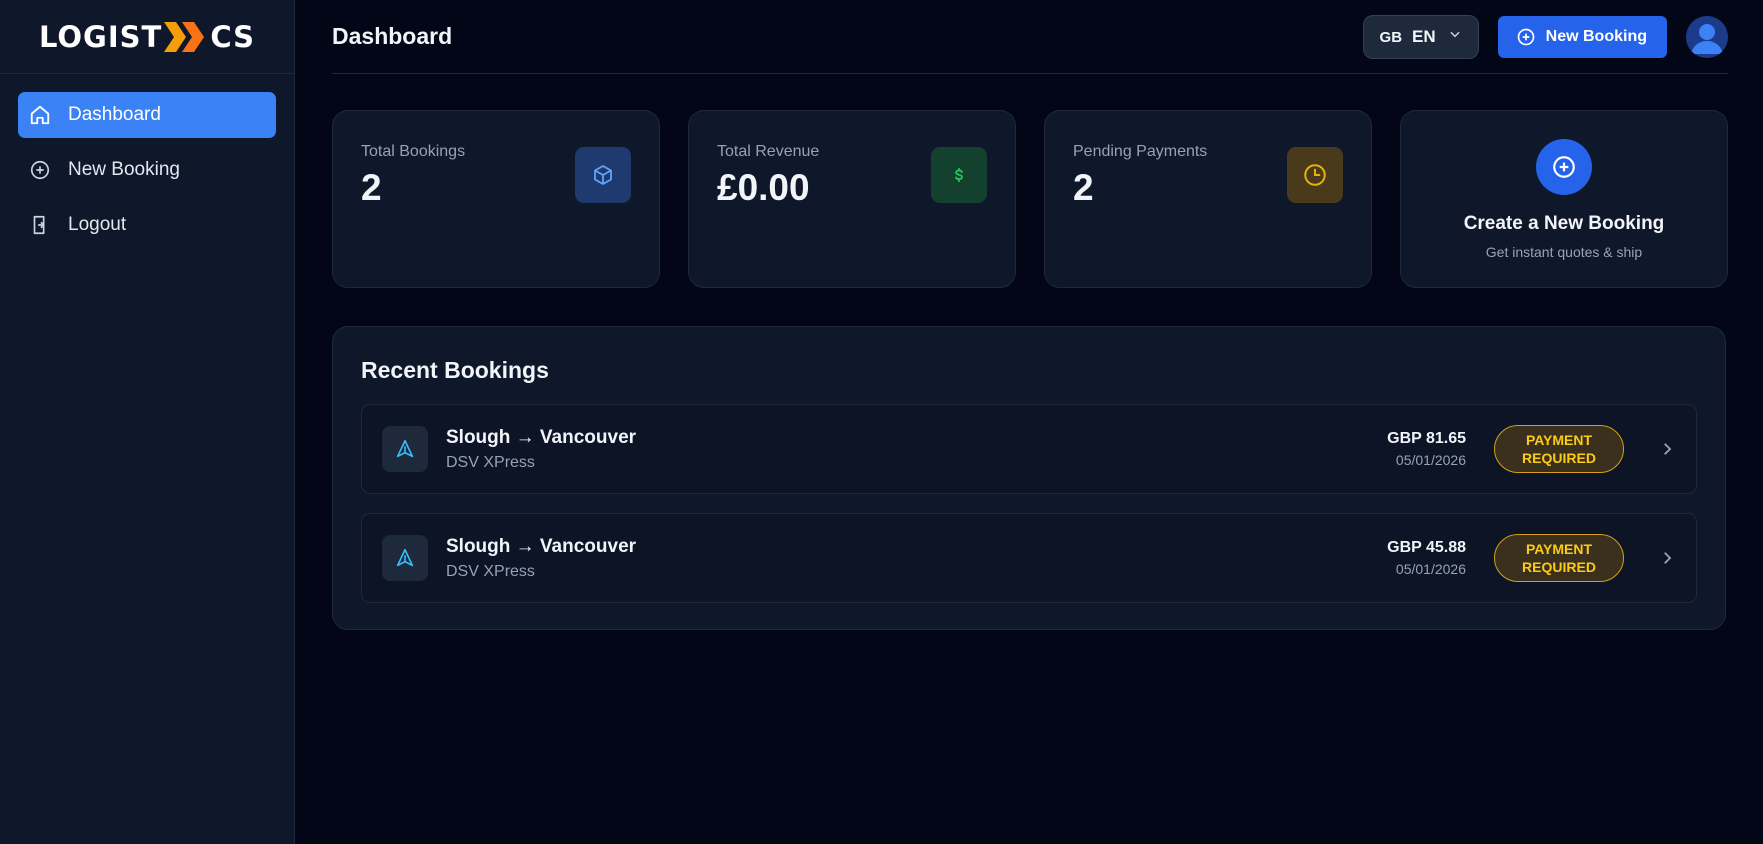 This screenshot has height=844, width=1763. Describe the element at coordinates (233, 36) in the screenshot. I see `logo-suffix: CS` at that location.